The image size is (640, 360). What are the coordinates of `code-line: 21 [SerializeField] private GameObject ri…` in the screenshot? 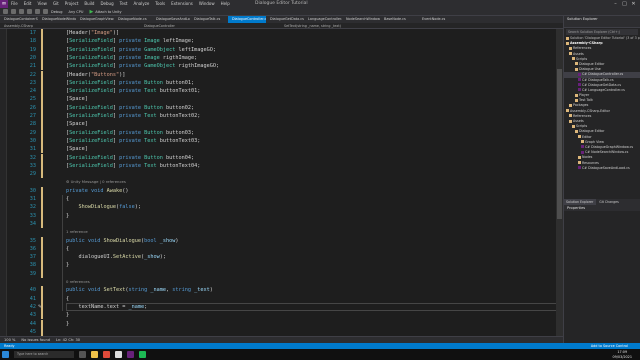 It's located at (285, 66).